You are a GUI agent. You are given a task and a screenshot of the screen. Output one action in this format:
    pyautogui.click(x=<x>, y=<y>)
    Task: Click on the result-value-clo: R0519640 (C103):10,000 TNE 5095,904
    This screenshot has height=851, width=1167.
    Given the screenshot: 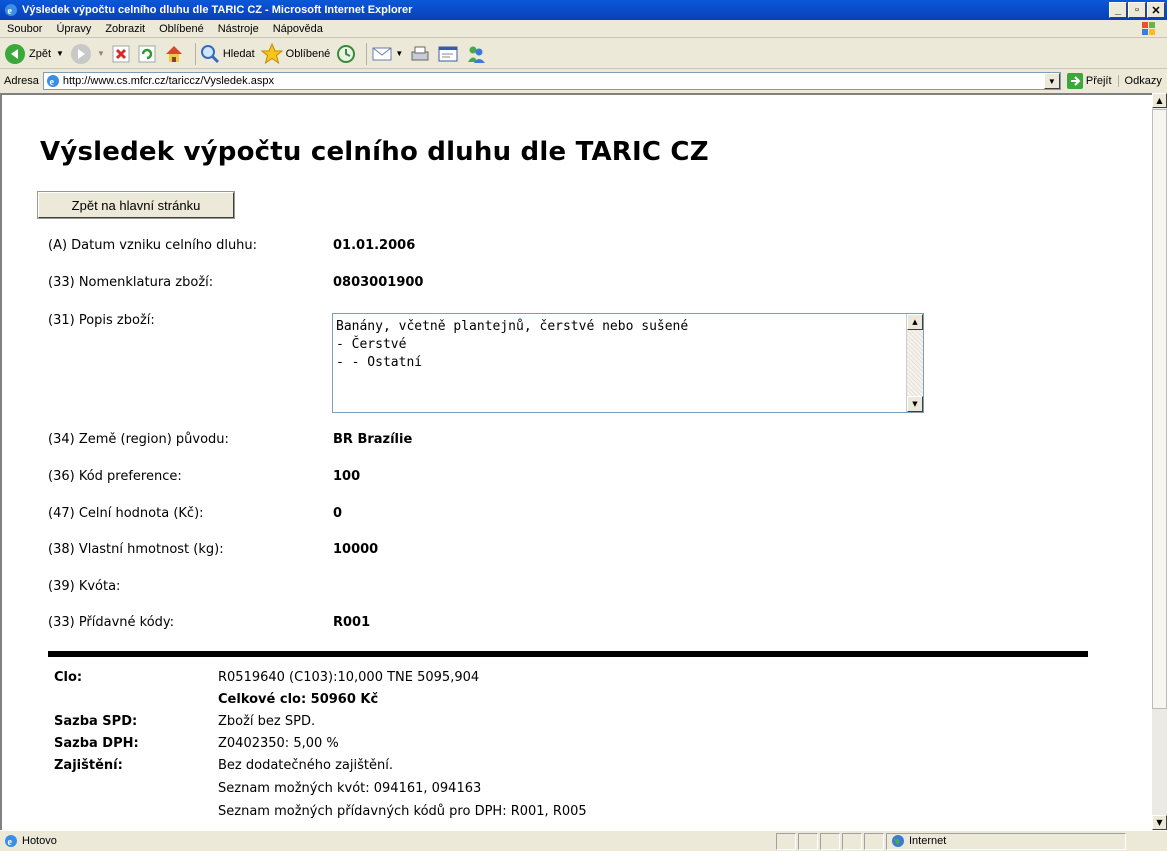 What is the action you would take?
    pyautogui.click(x=349, y=677)
    